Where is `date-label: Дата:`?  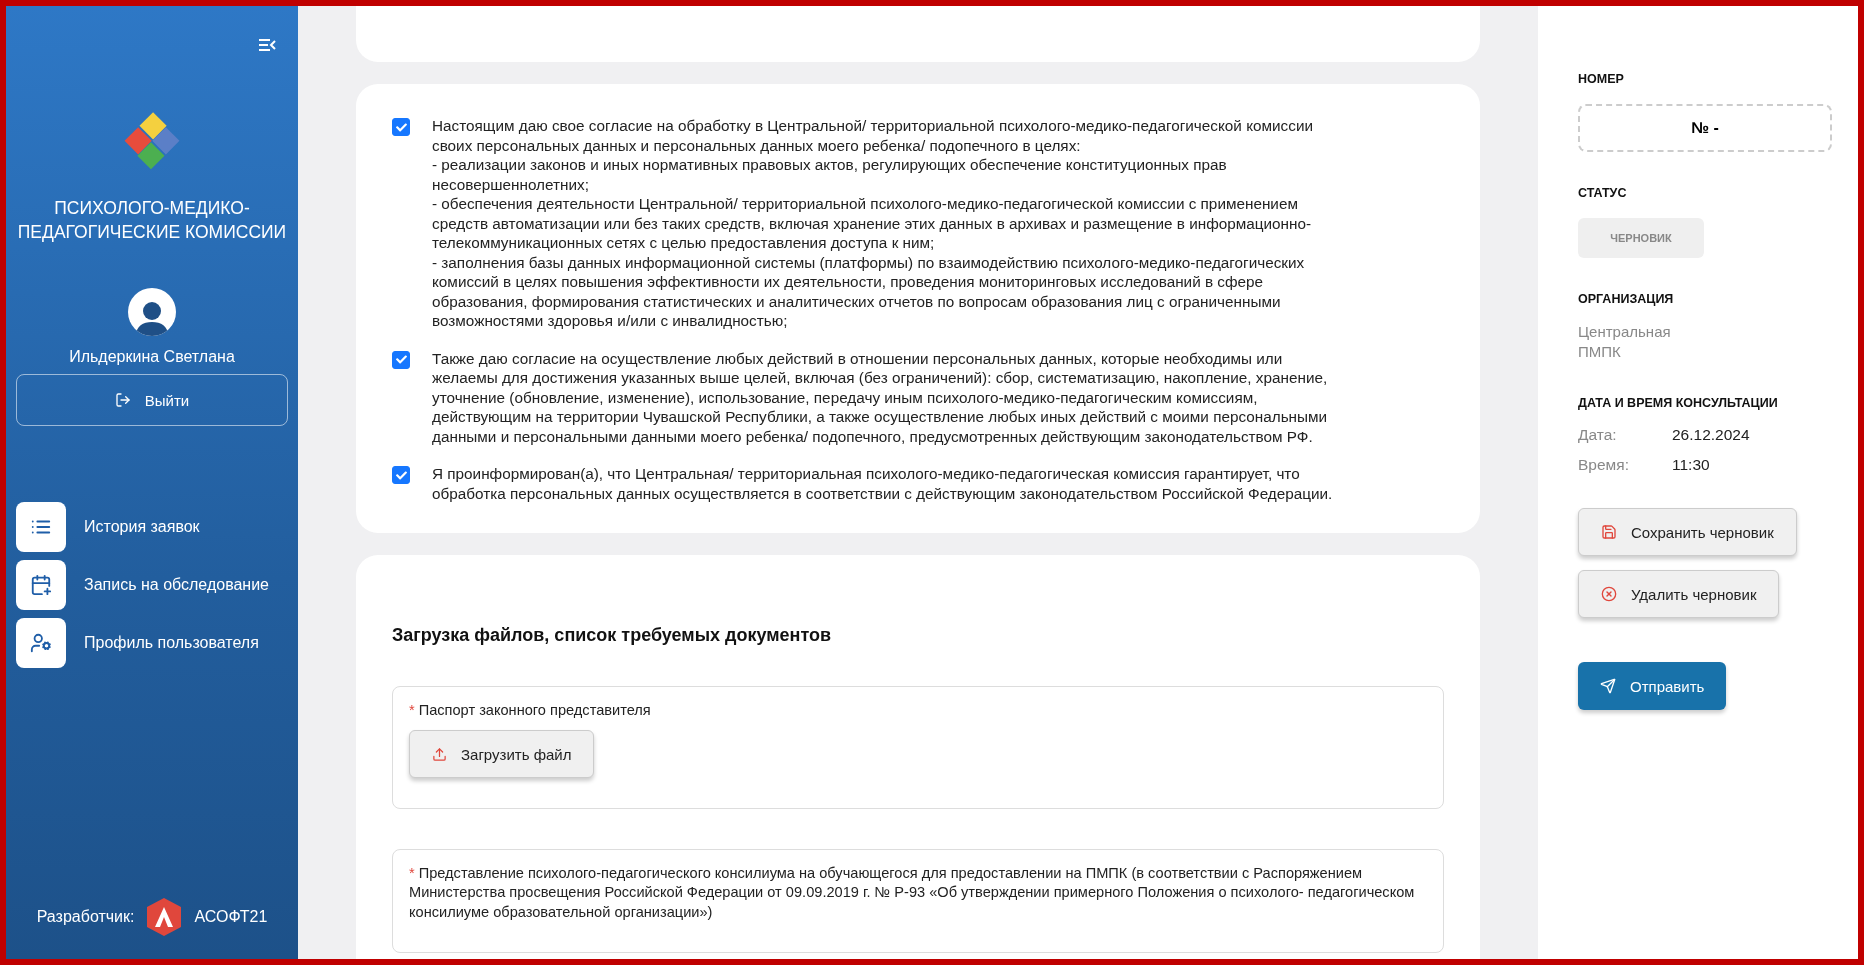
date-label: Дата: is located at coordinates (1598, 435).